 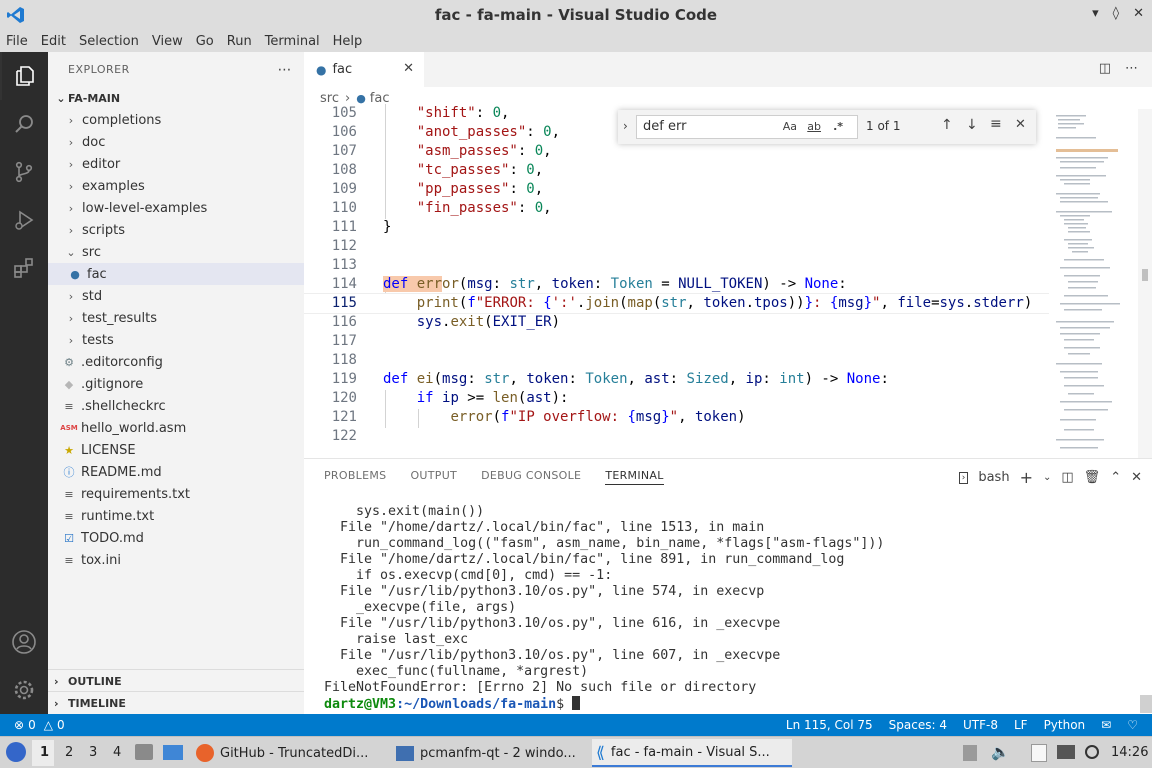 I want to click on menu-terminal: Terminal, so click(x=292, y=41).